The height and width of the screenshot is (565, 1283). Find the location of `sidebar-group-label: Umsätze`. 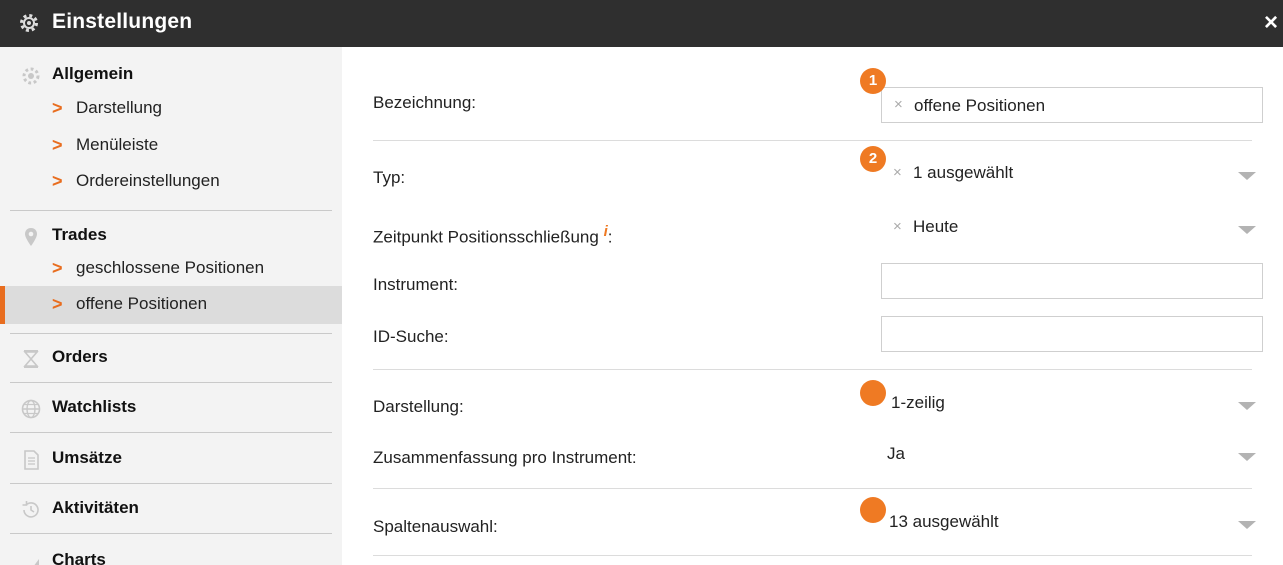

sidebar-group-label: Umsätze is located at coordinates (87, 457).